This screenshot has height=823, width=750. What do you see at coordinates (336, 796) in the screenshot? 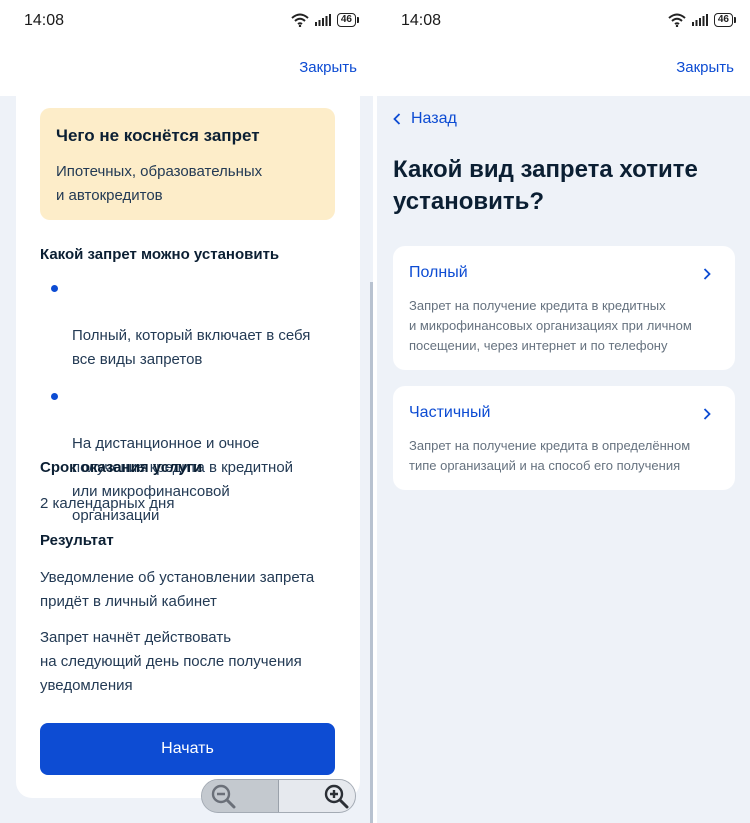
I see `zoom-in-icon` at bounding box center [336, 796].